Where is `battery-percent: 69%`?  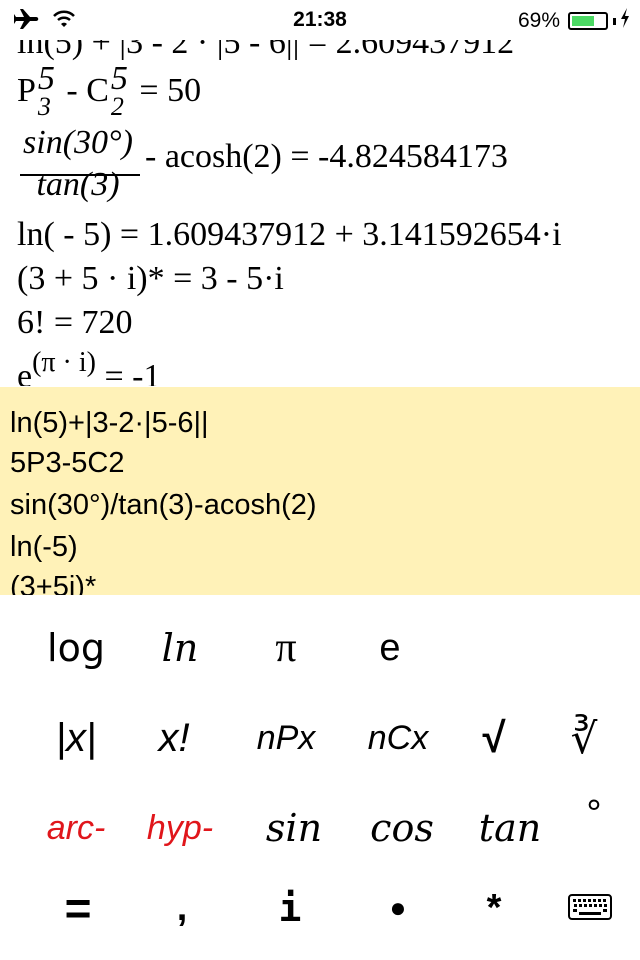 battery-percent: 69% is located at coordinates (538, 20).